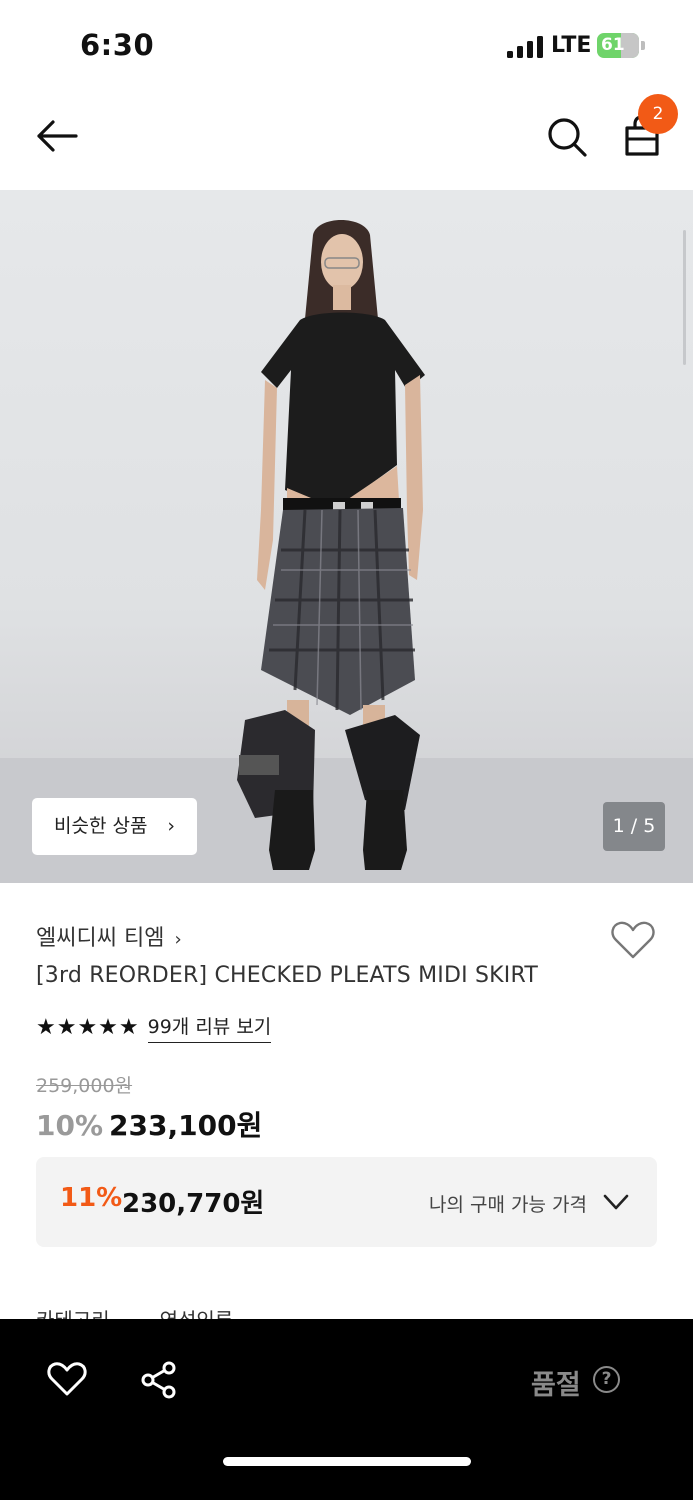  I want to click on brand-link: 엘씨디씨 티엠 ›, so click(109, 936).